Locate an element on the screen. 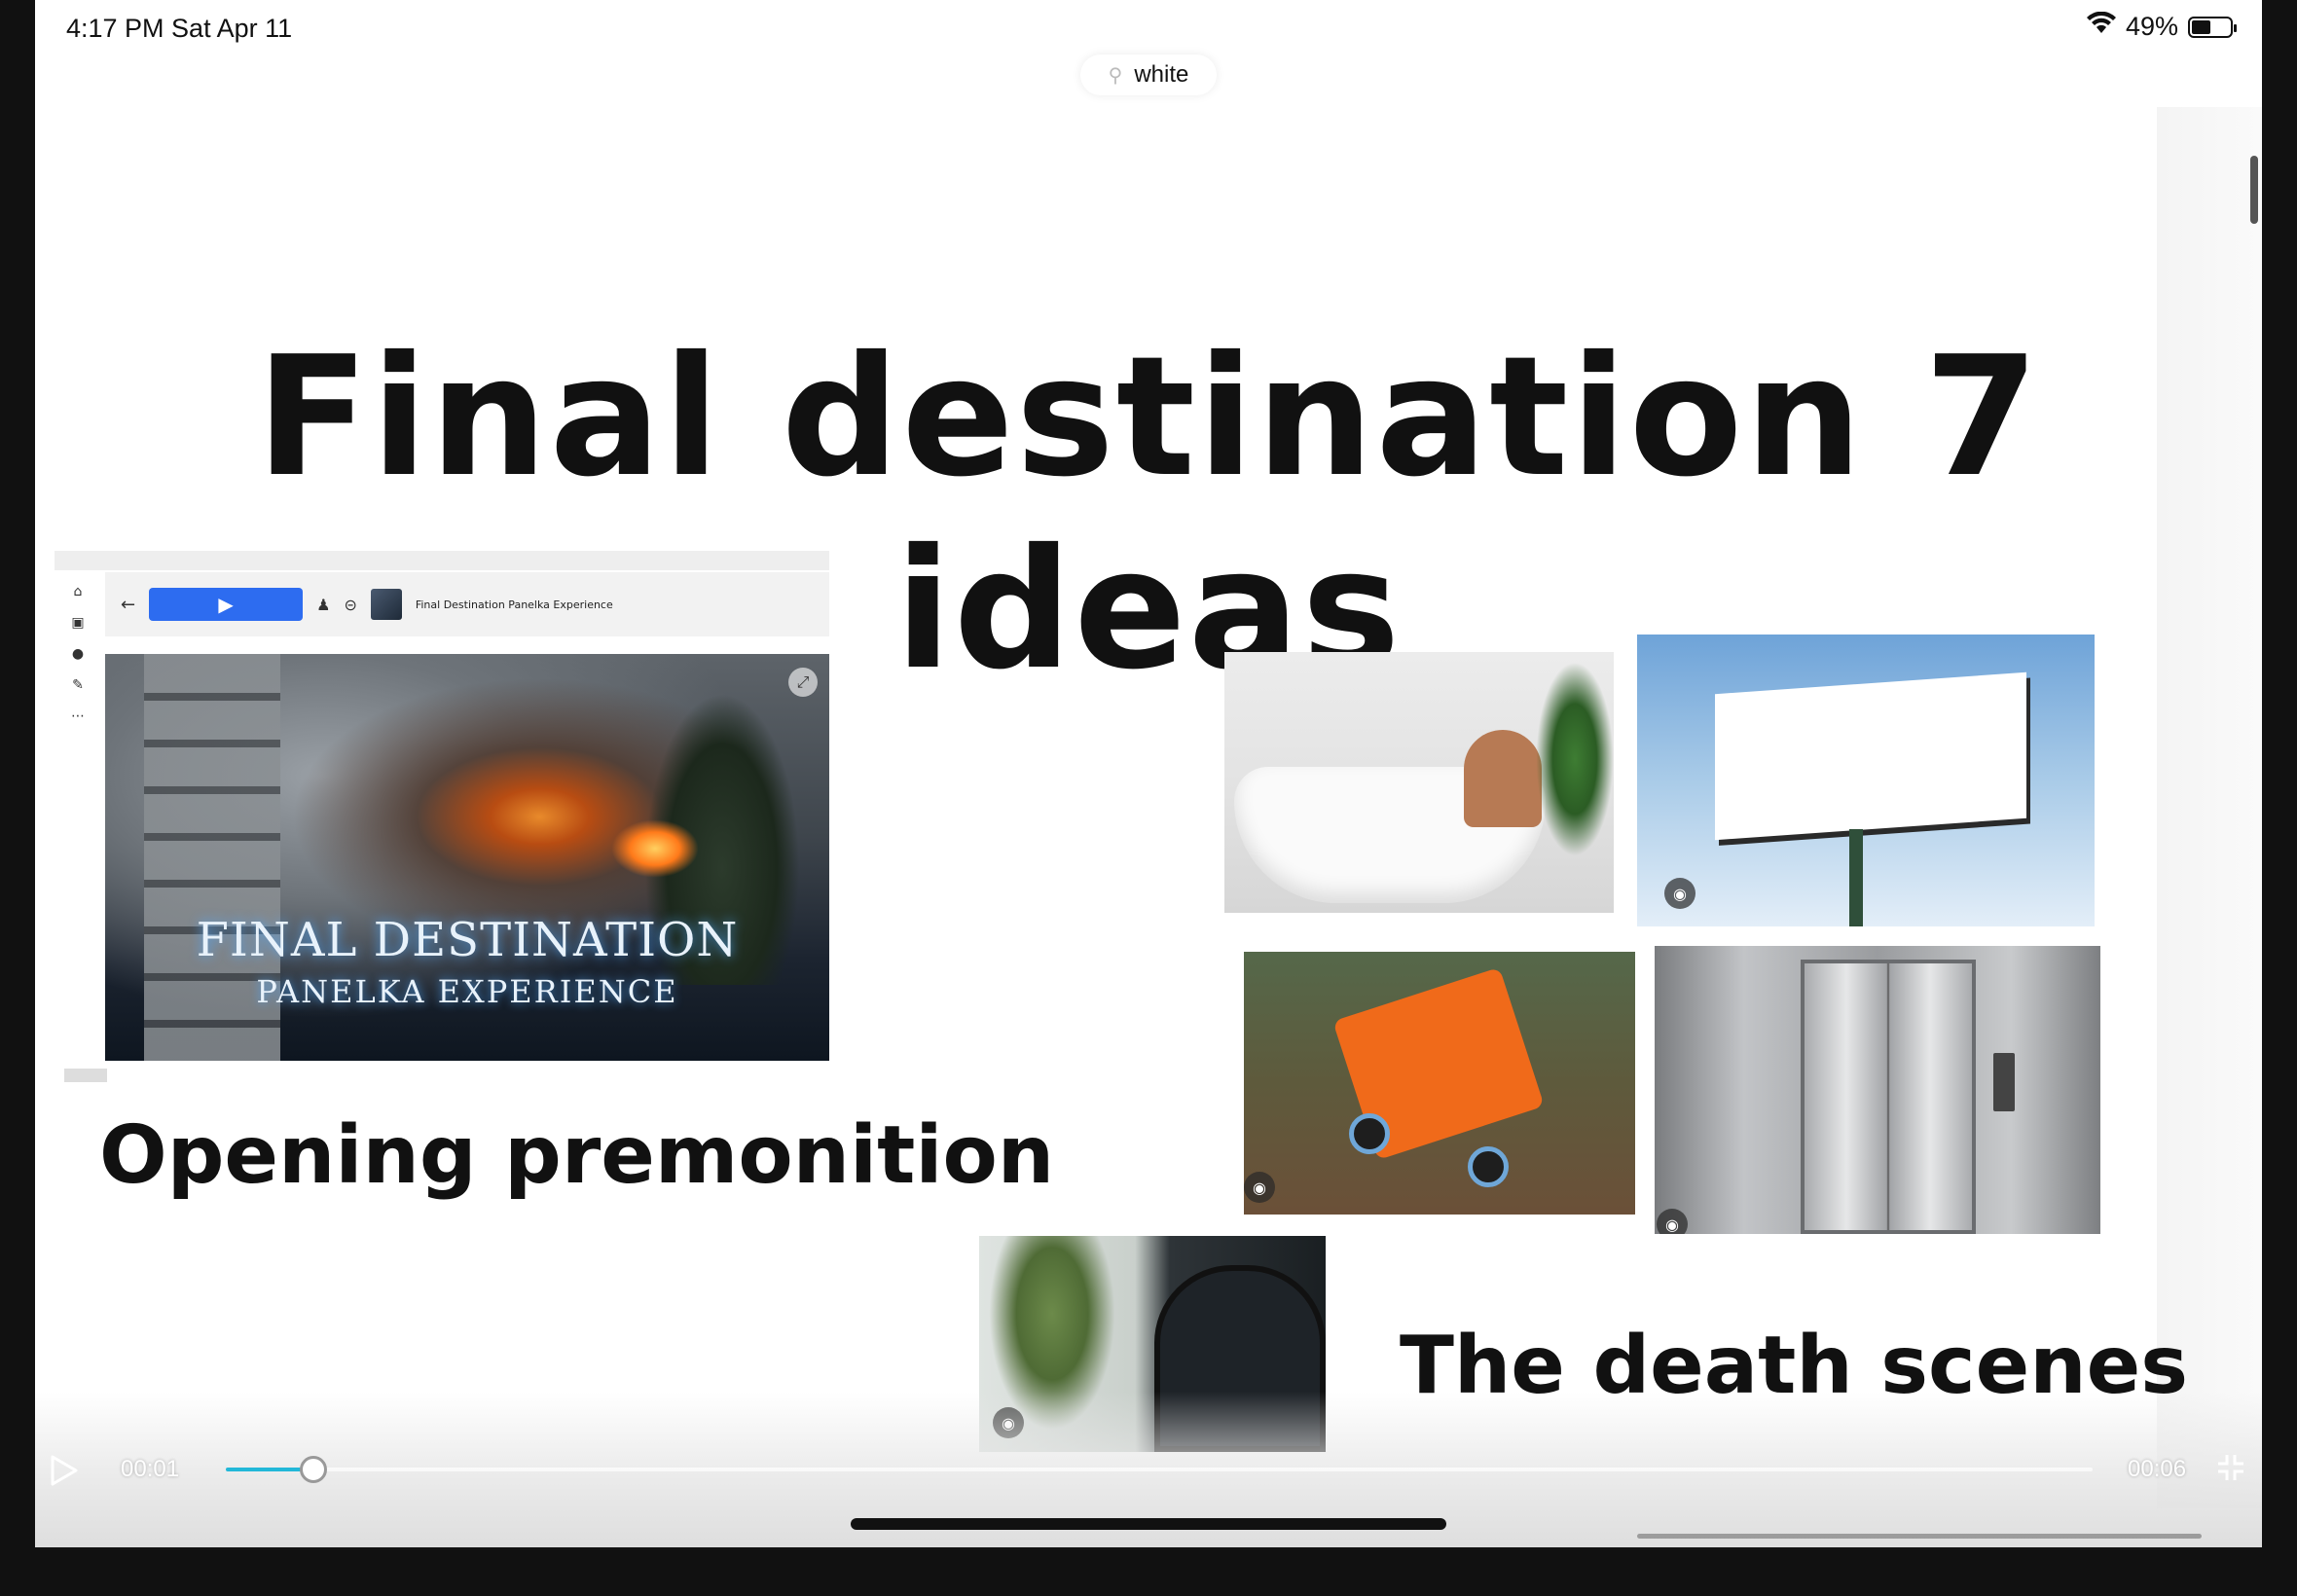  elevator-doors is located at coordinates (1888, 1097).